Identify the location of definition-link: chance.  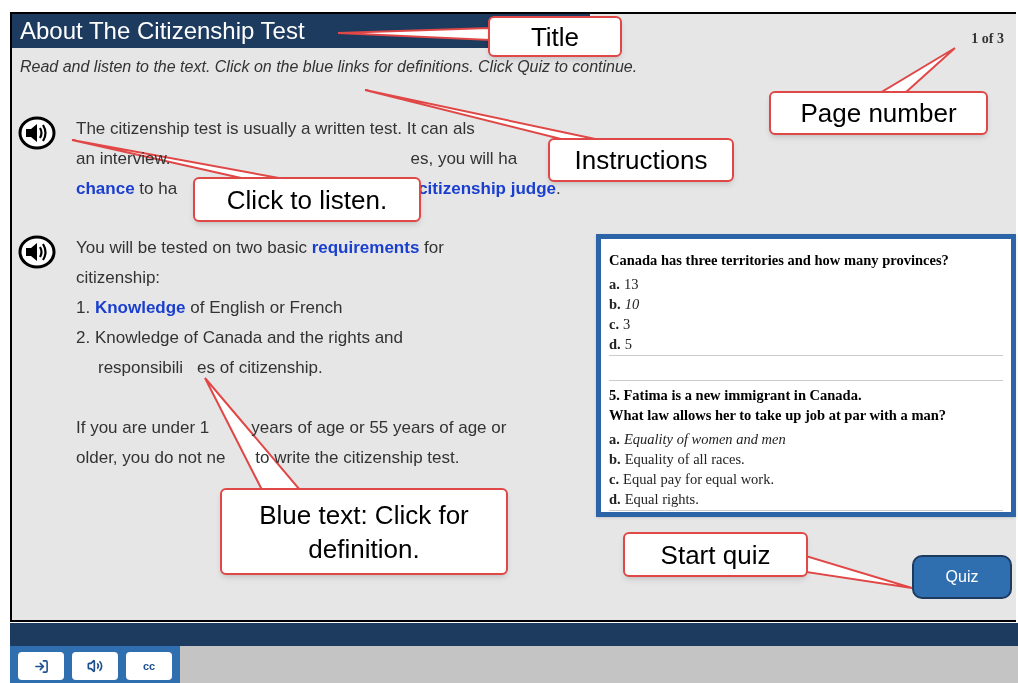
(105, 188).